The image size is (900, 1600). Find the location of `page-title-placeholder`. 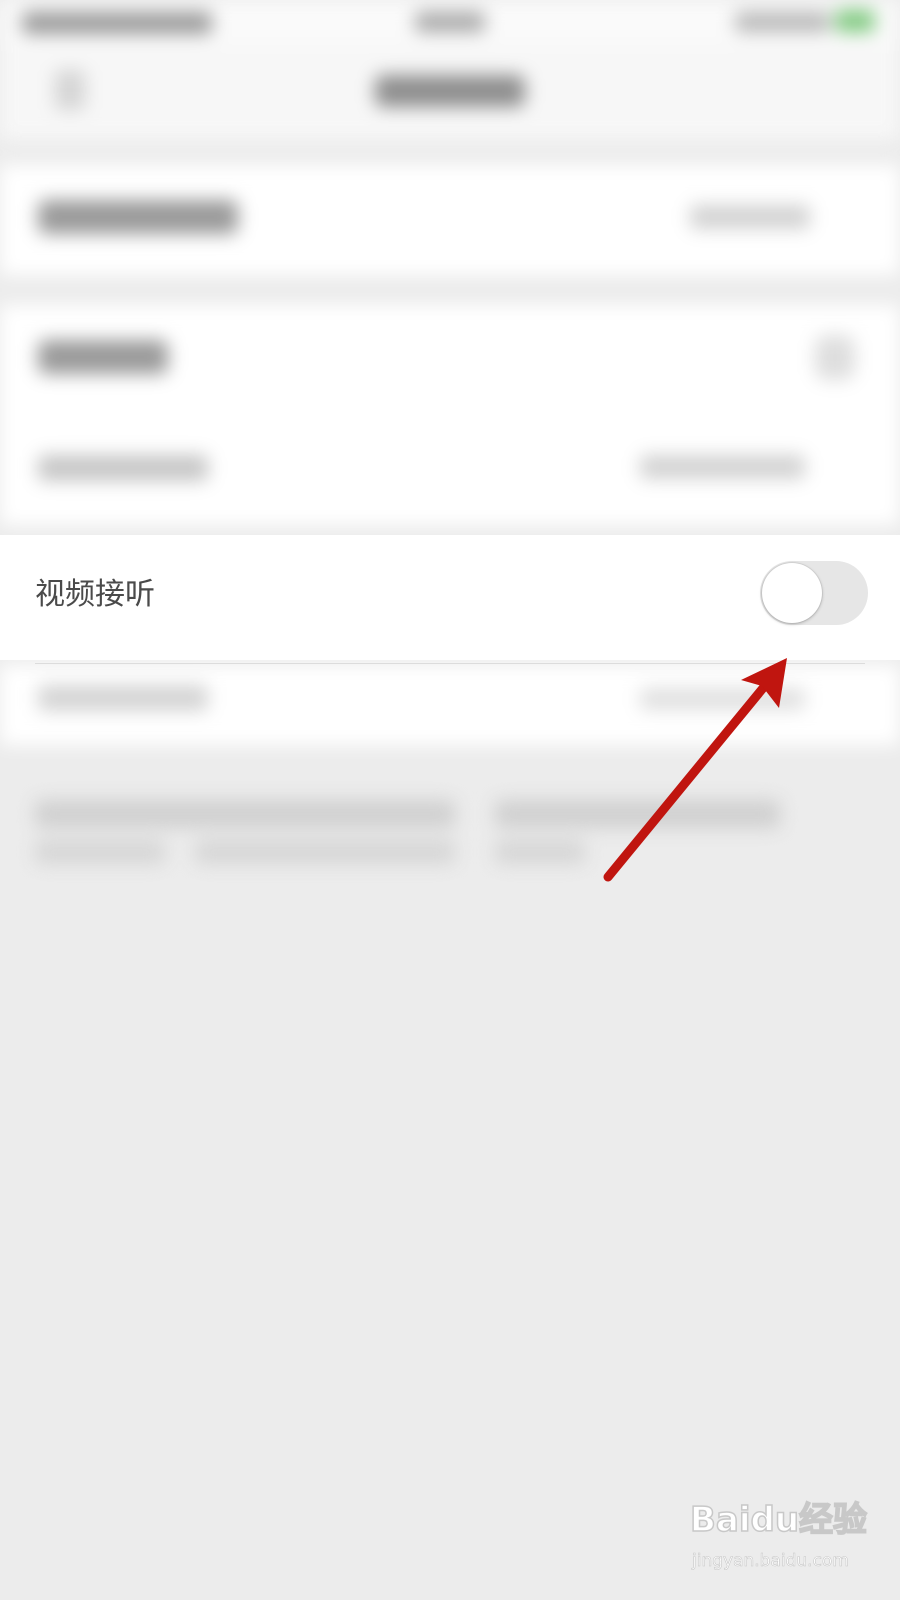

page-title-placeholder is located at coordinates (450, 91).